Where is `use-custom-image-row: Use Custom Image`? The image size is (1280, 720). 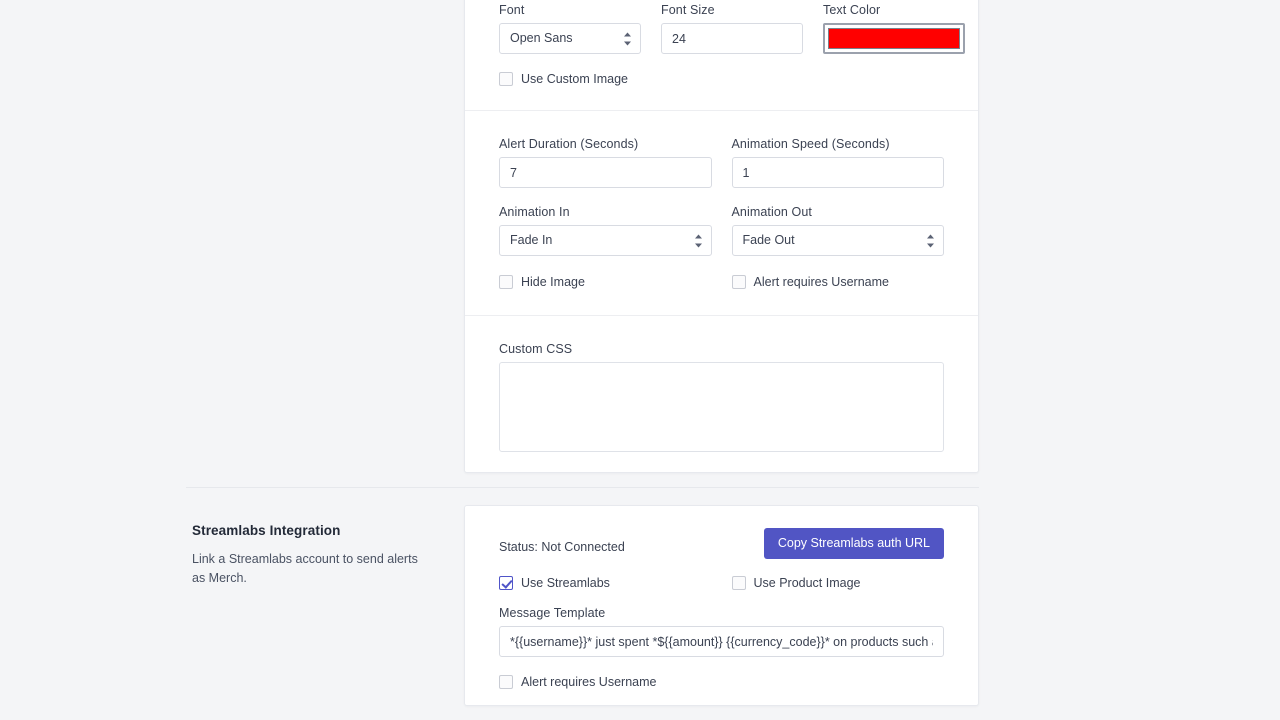
use-custom-image-row: Use Custom Image is located at coordinates (721, 79).